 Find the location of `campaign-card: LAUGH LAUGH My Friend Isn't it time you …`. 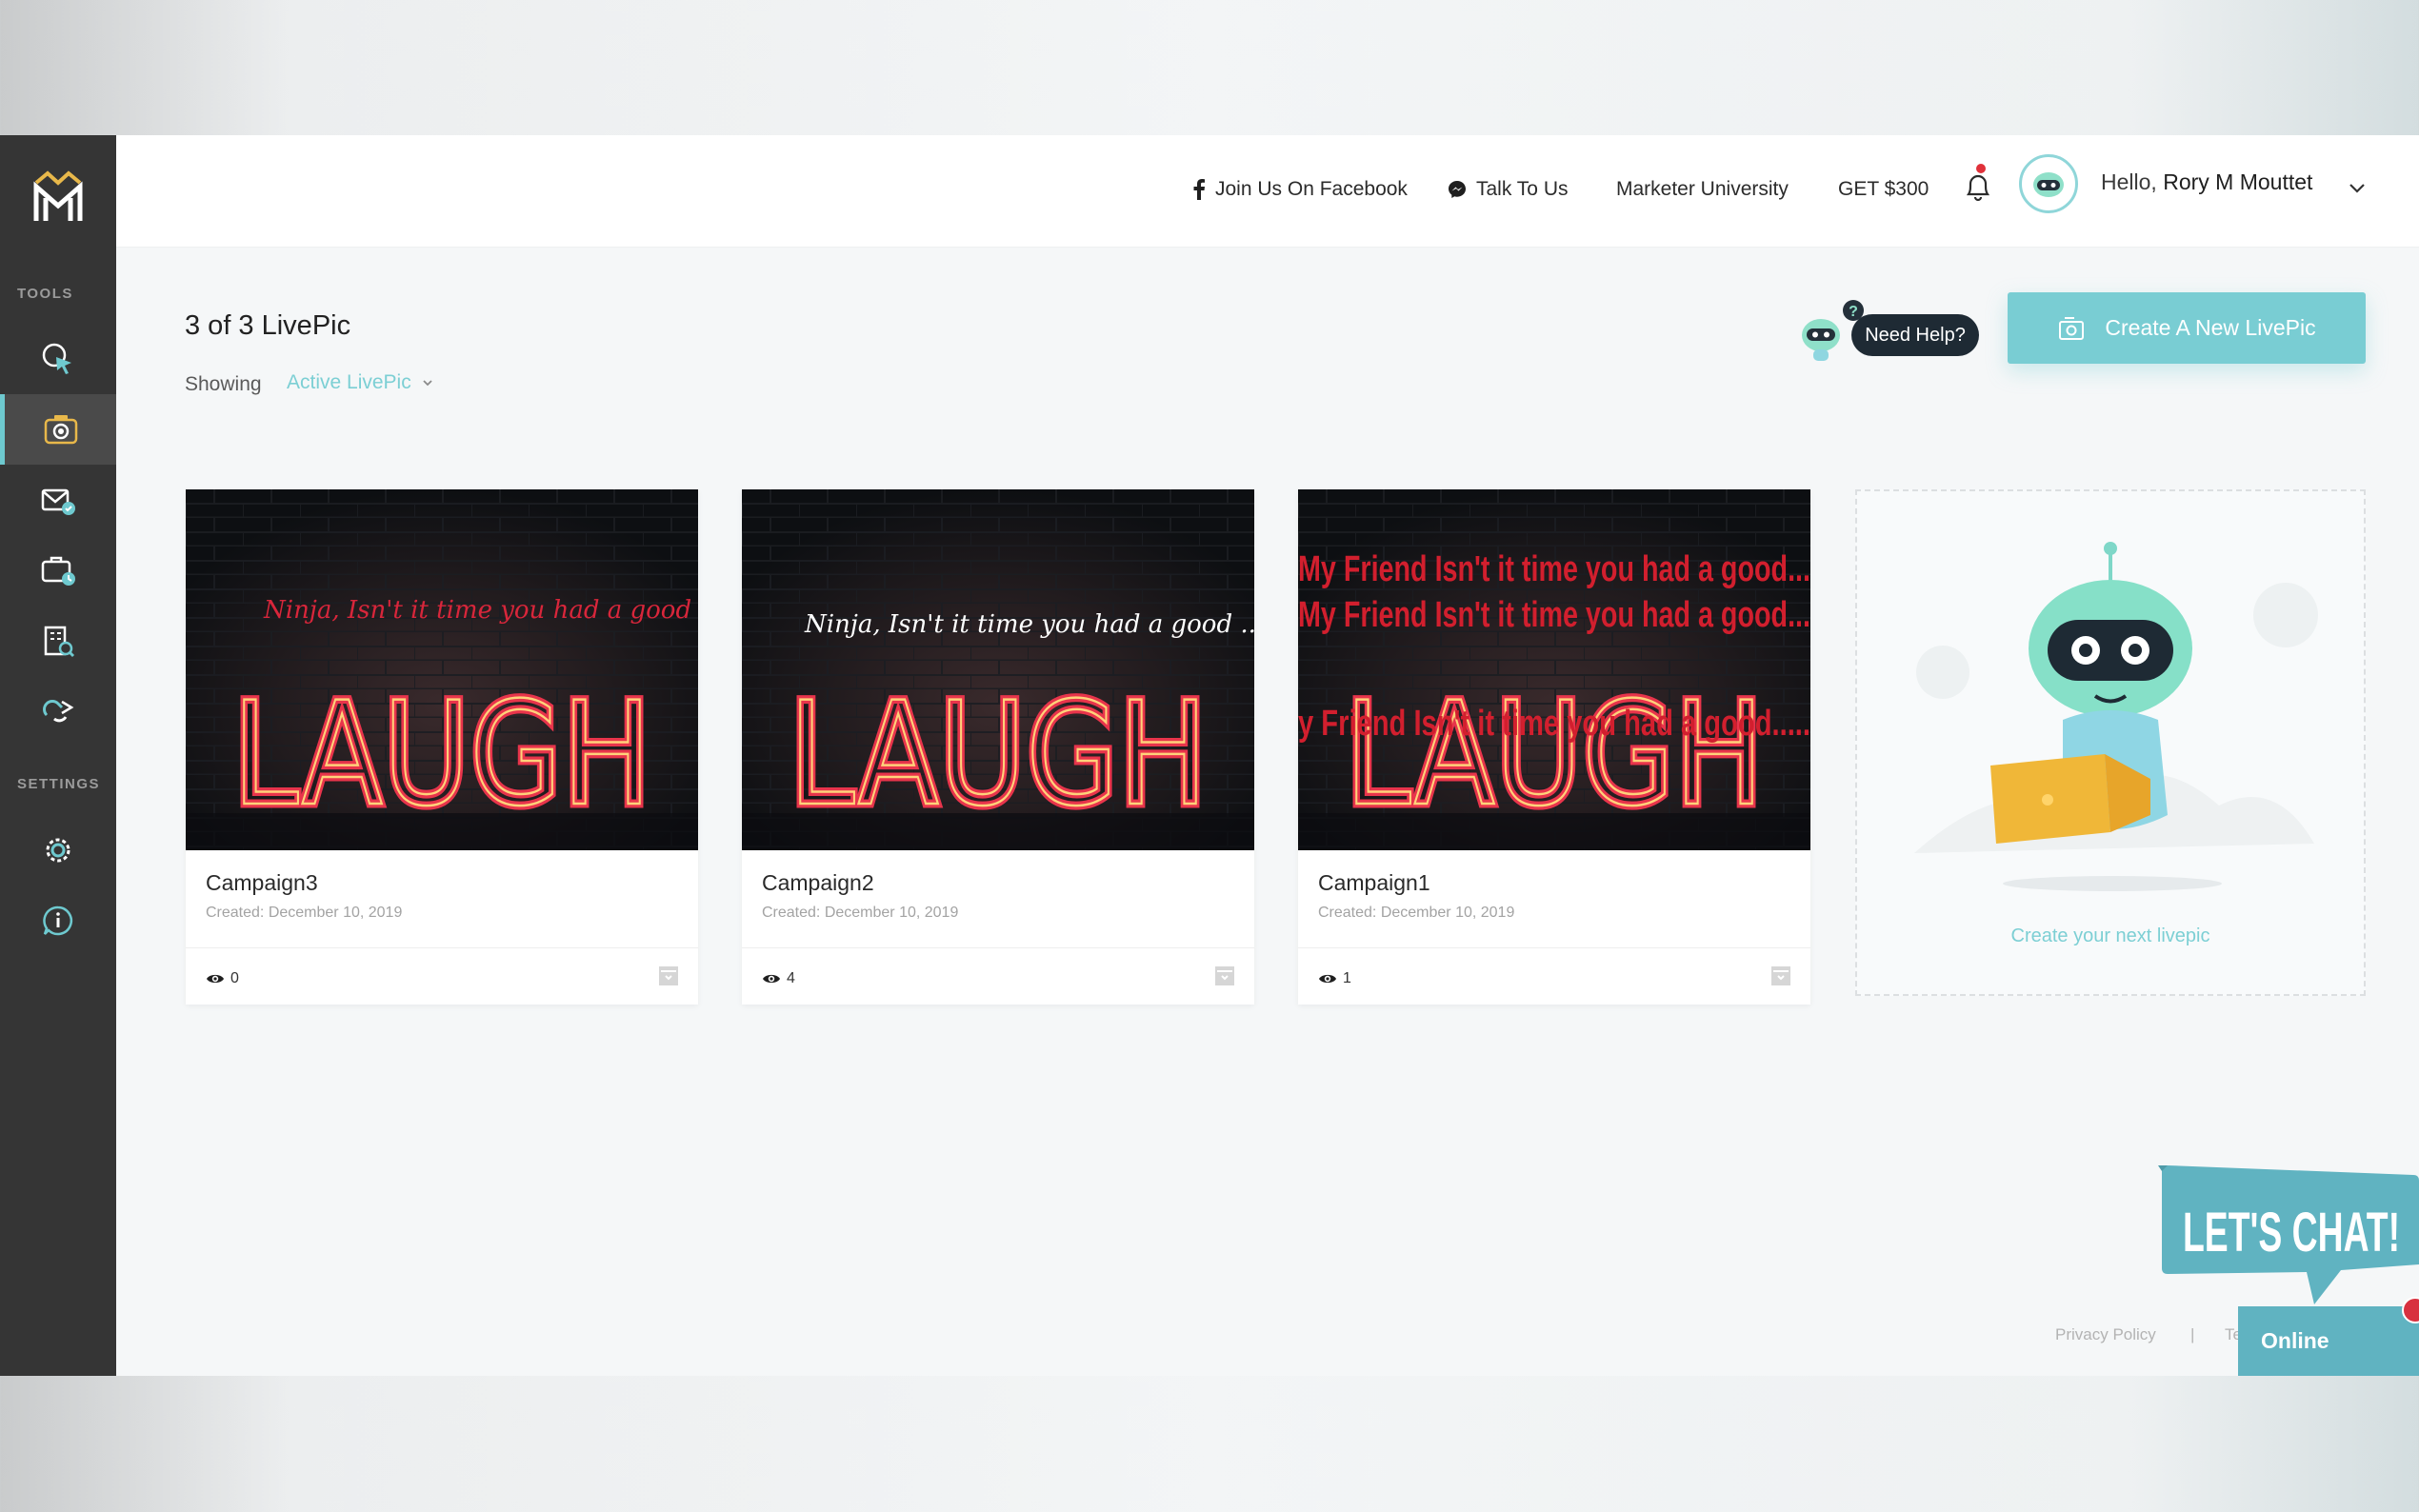

campaign-card: LAUGH LAUGH My Friend Isn't it time you … is located at coordinates (1554, 747).